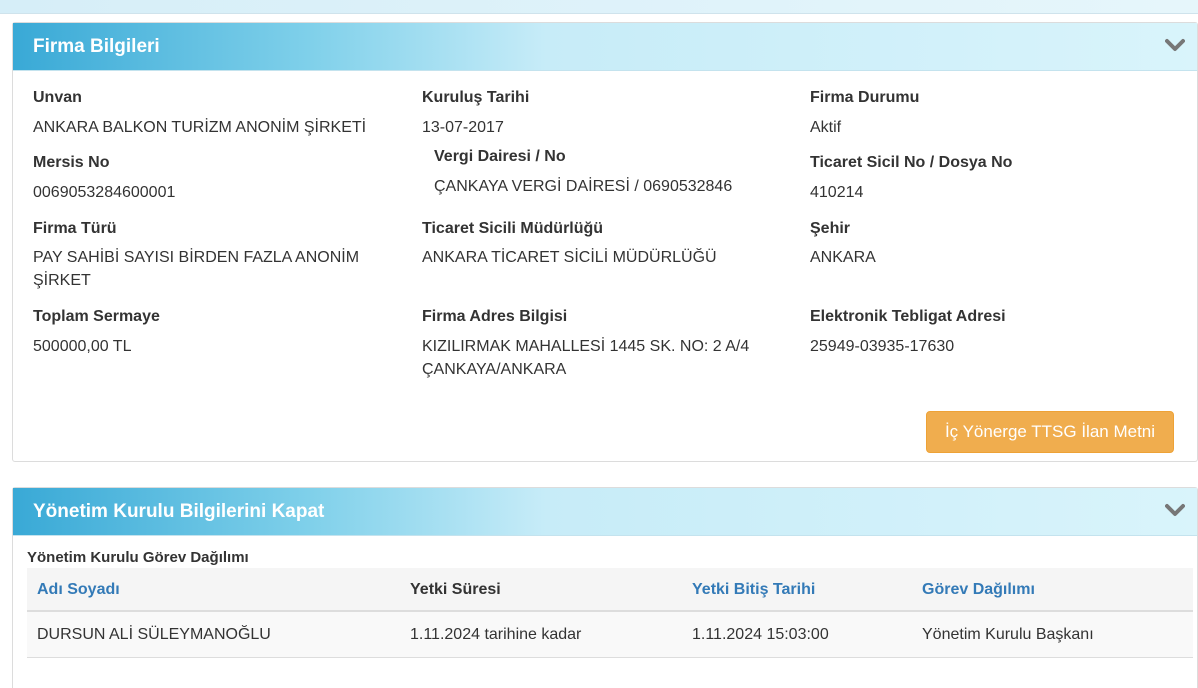  I want to click on column-header-yetki-bitis: Yetki Bitiş Tarihi, so click(753, 590).